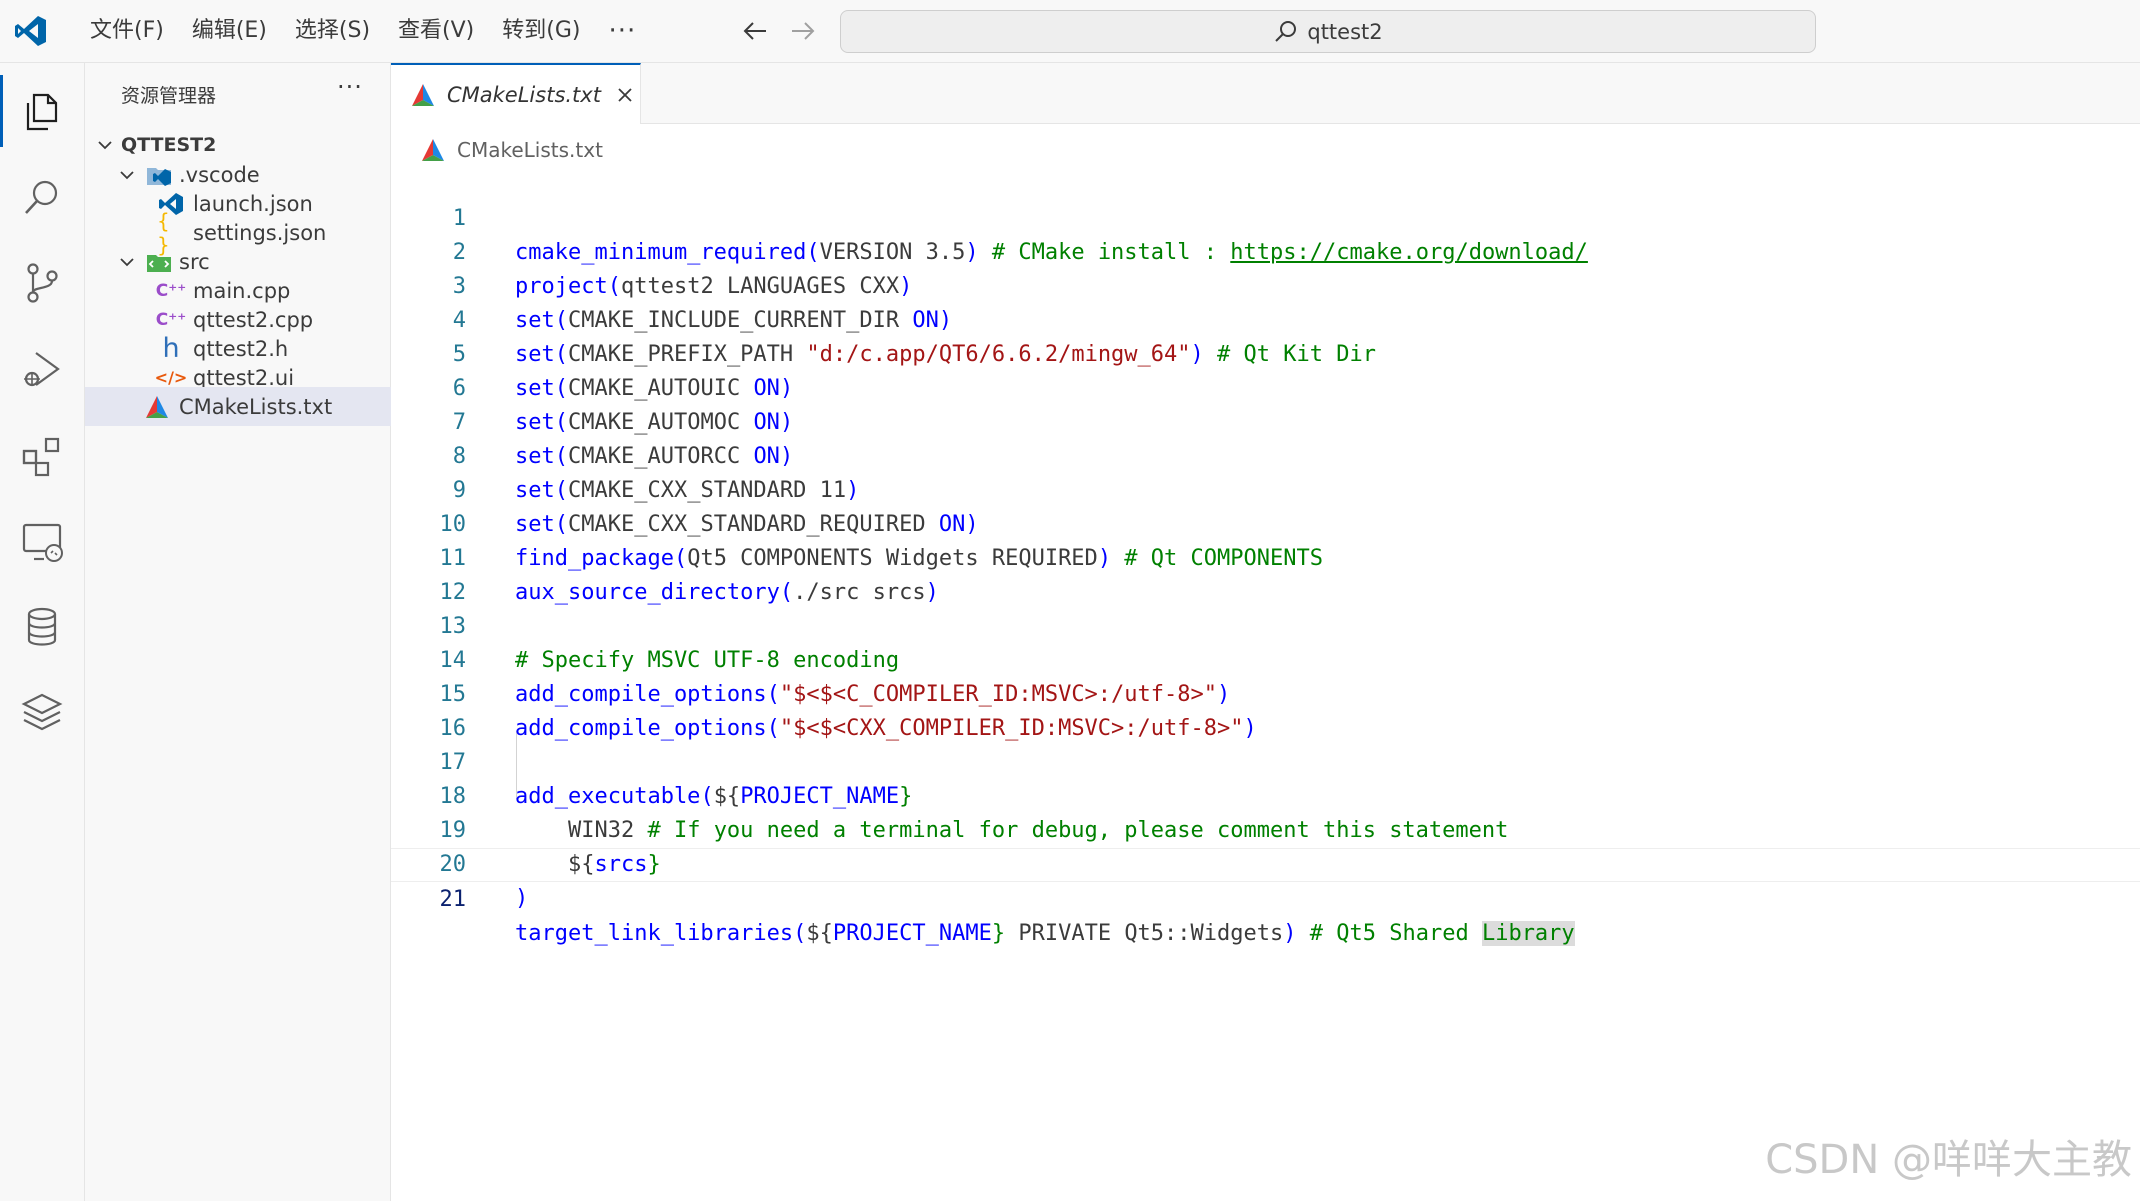 The image size is (2140, 1201). Describe the element at coordinates (42, 111) in the screenshot. I see `explorer-icon` at that location.